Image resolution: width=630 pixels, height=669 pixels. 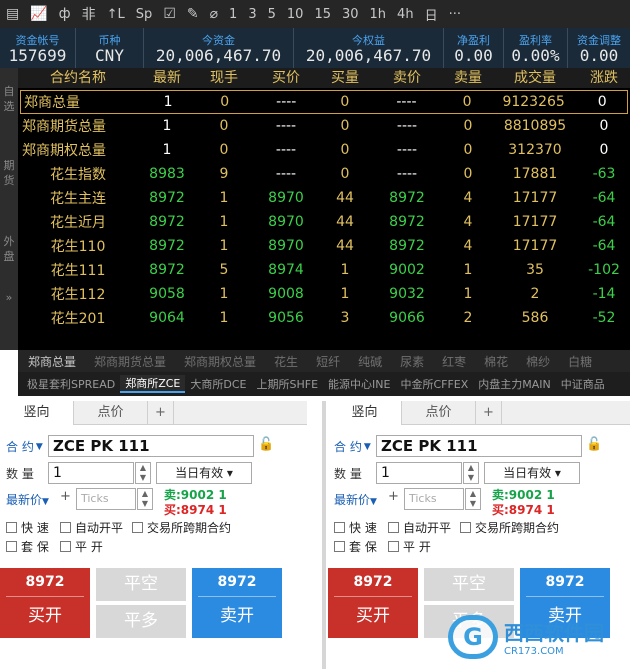 What do you see at coordinates (412, 361) in the screenshot?
I see `product-tab-urea: 尿素` at bounding box center [412, 361].